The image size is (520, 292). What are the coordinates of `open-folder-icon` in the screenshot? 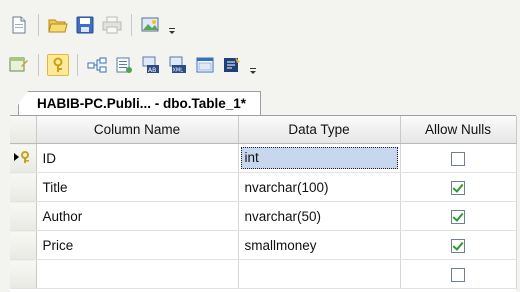 It's located at (58, 25).